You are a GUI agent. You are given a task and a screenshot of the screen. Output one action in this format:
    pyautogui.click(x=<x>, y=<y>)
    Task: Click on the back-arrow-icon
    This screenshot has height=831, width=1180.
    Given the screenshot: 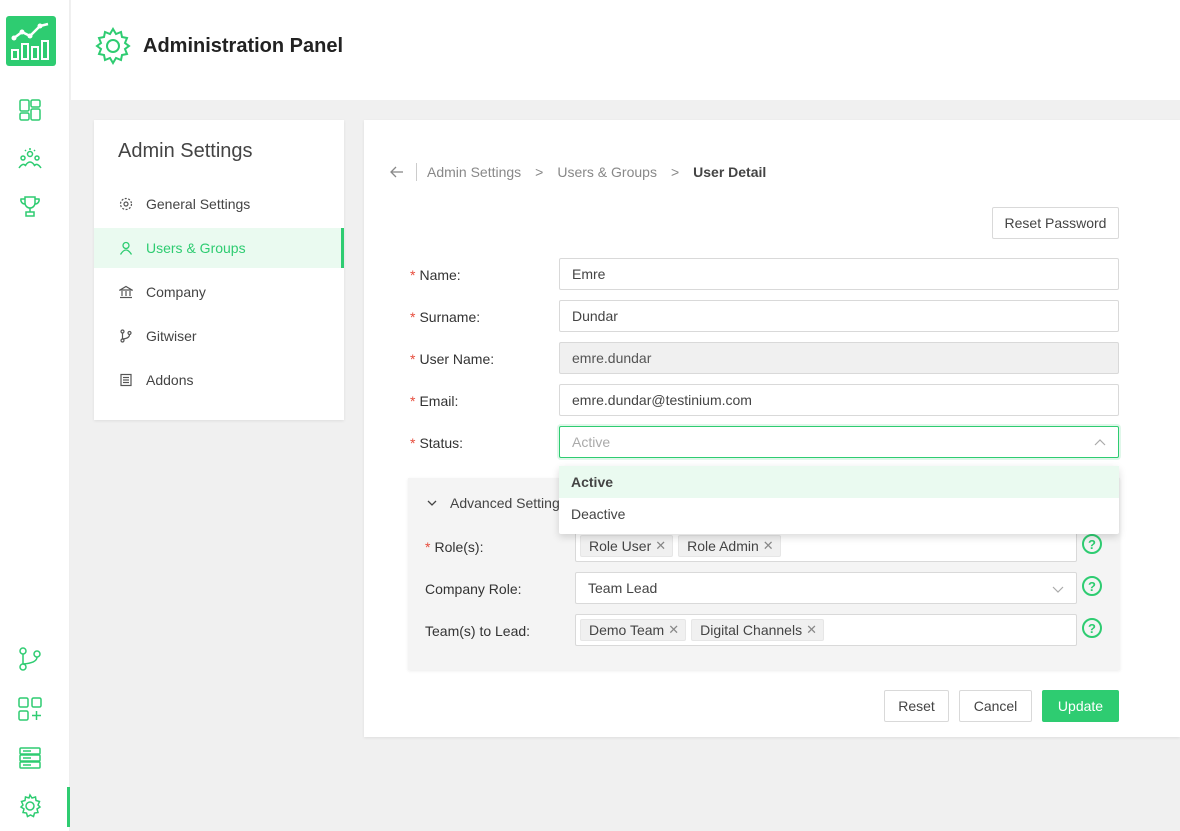 What is the action you would take?
    pyautogui.click(x=398, y=172)
    